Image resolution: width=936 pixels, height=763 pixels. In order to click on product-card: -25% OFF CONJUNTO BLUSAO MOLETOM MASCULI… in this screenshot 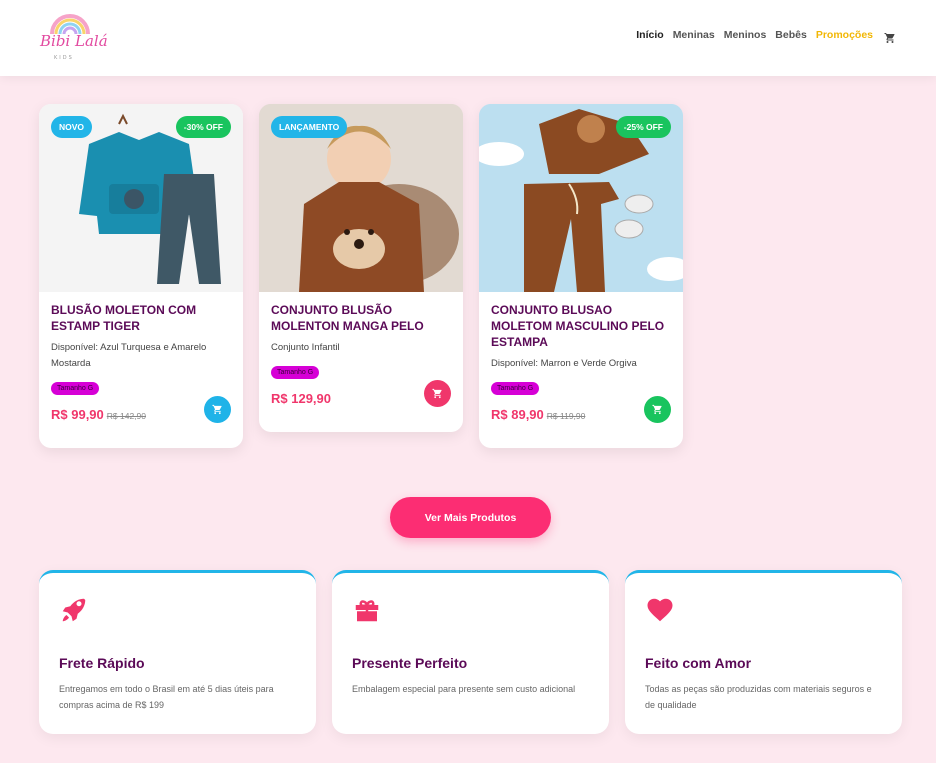, I will do `click(581, 276)`.